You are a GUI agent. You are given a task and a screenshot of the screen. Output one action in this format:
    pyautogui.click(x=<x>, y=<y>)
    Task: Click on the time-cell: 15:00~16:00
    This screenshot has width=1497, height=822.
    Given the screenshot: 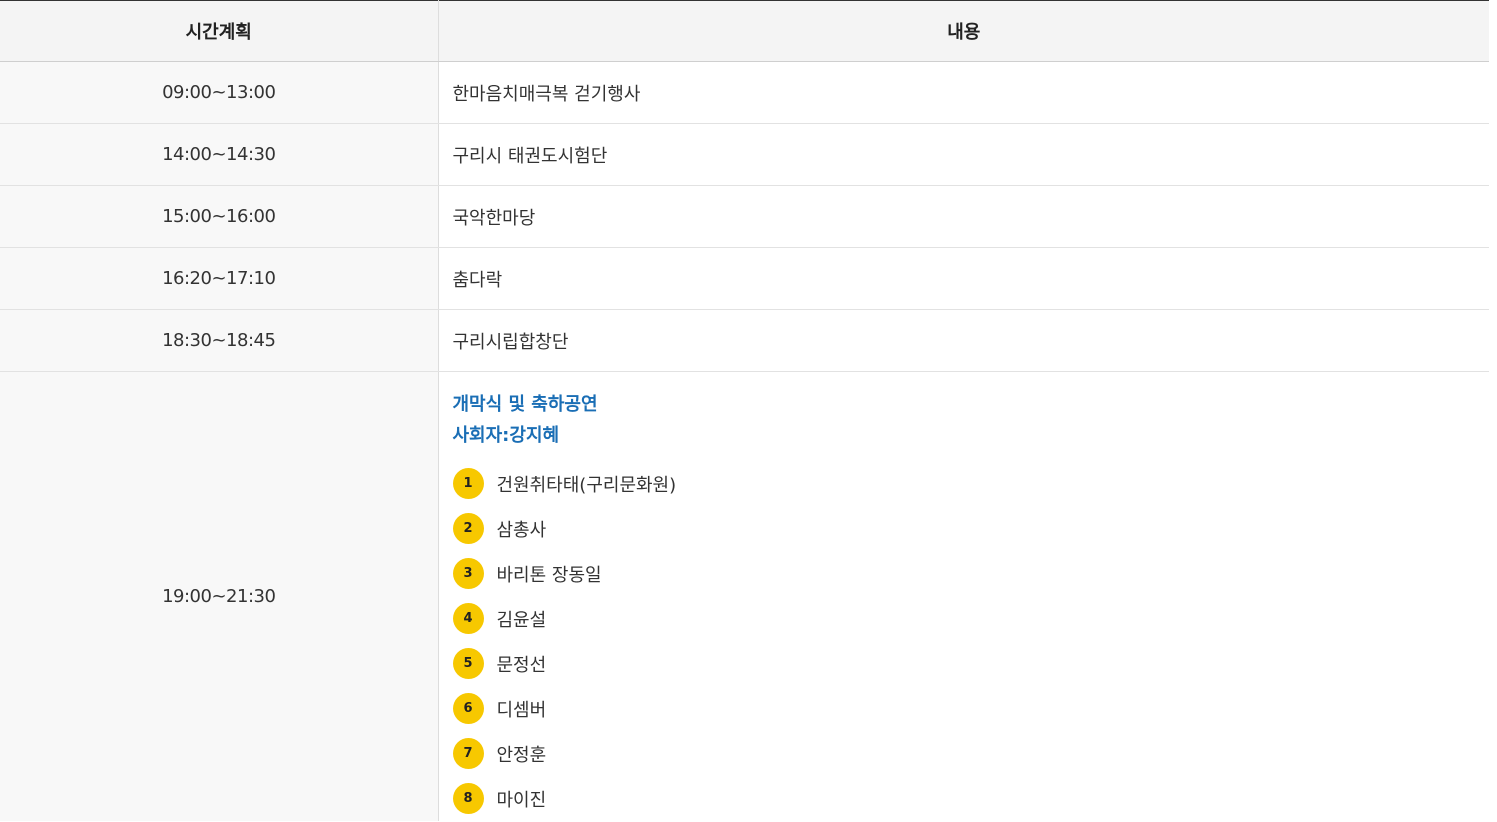 What is the action you would take?
    pyautogui.click(x=219, y=216)
    